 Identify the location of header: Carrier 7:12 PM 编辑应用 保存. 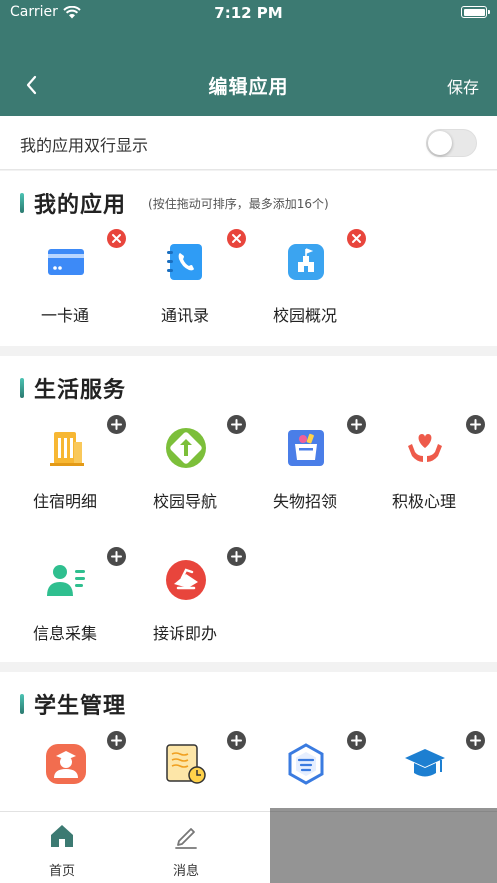
(248, 58).